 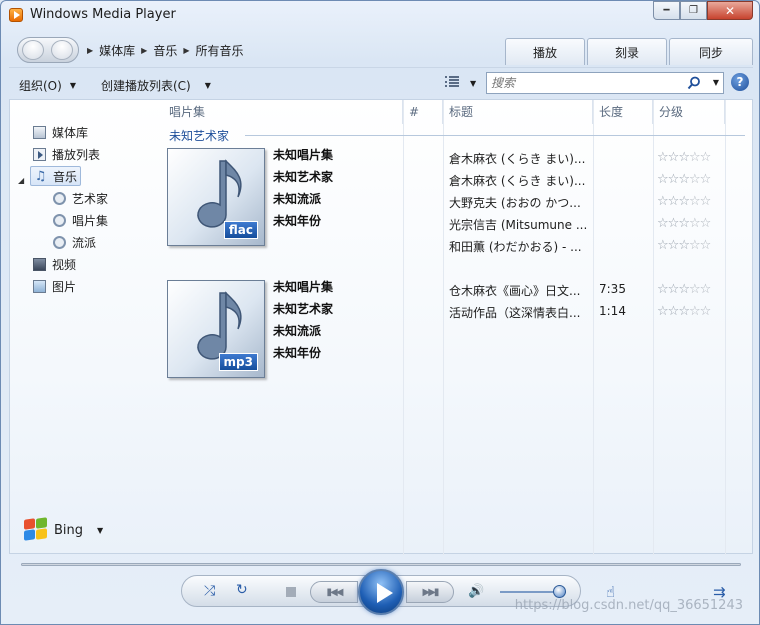 I want to click on create-playlist-menu: 创建播放列表(C) ▼, so click(x=156, y=85).